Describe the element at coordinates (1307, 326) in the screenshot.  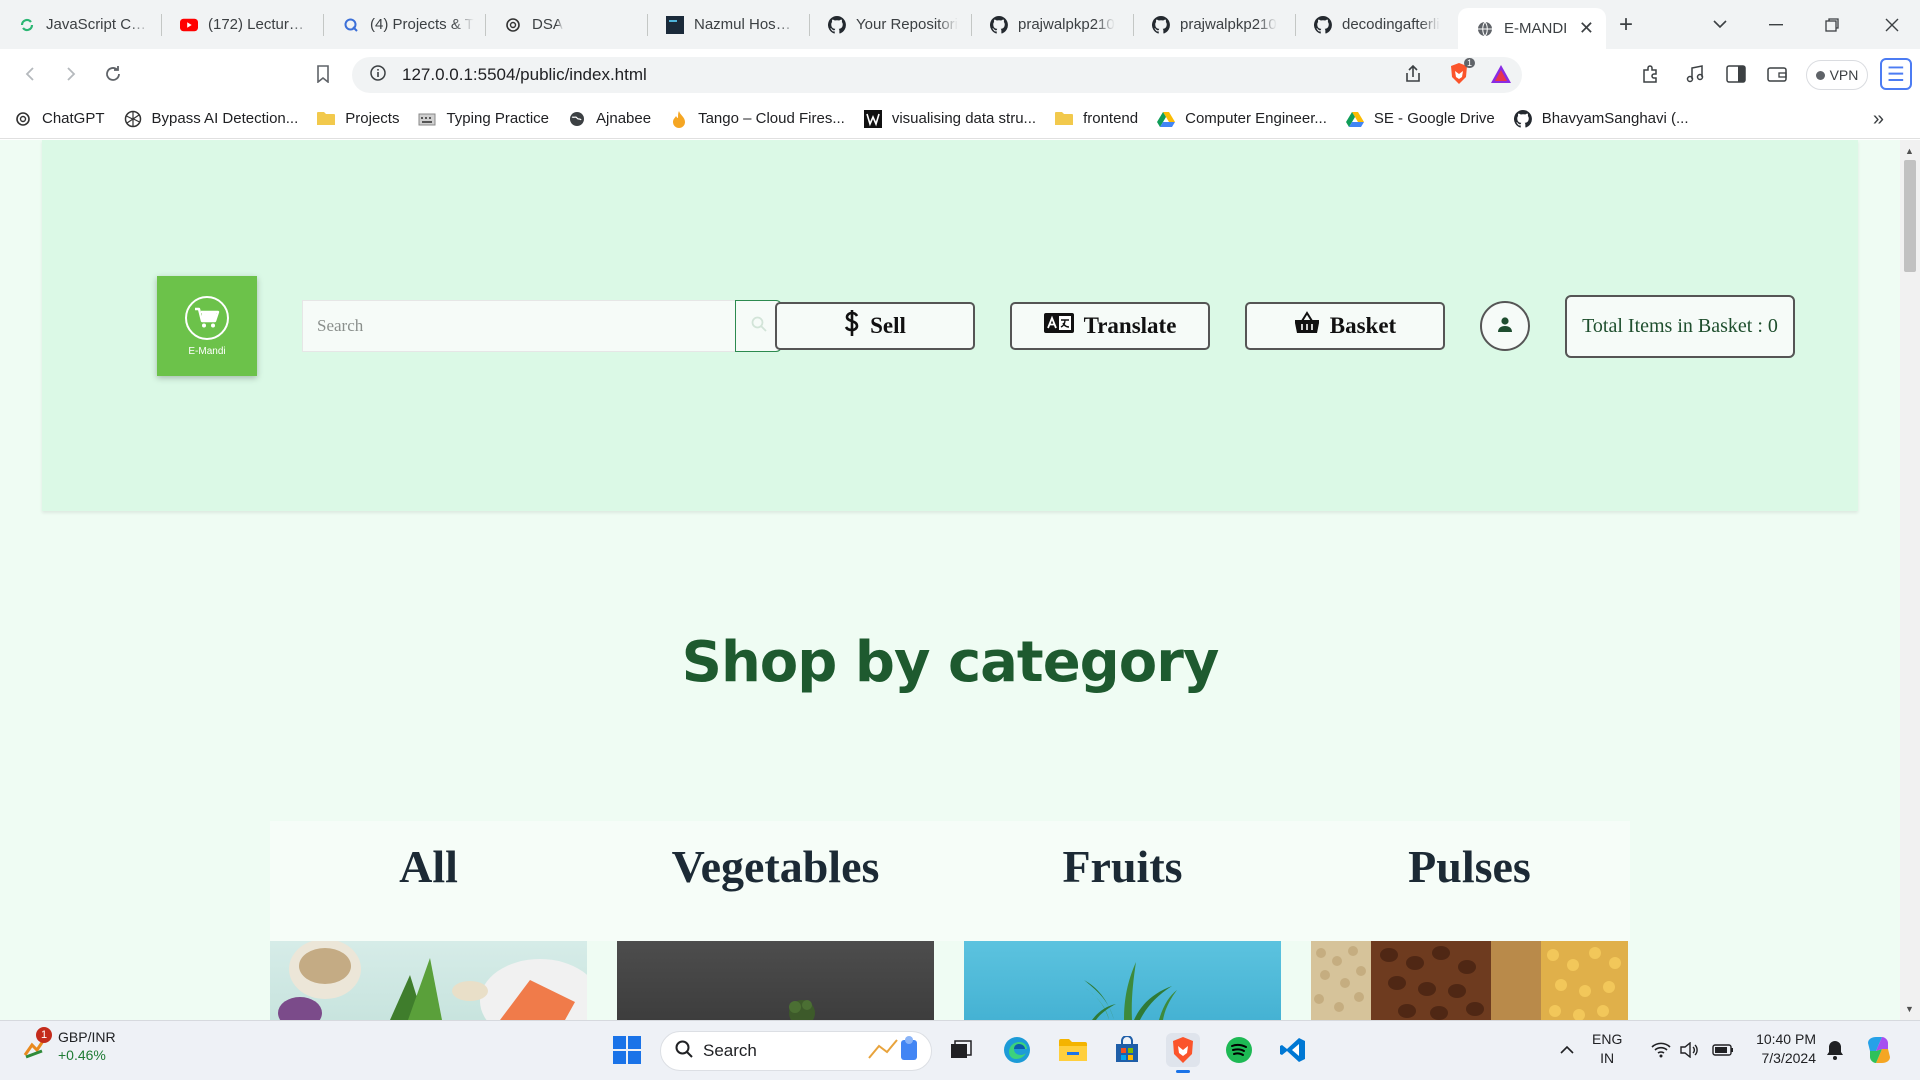
I see `basket-icon` at that location.